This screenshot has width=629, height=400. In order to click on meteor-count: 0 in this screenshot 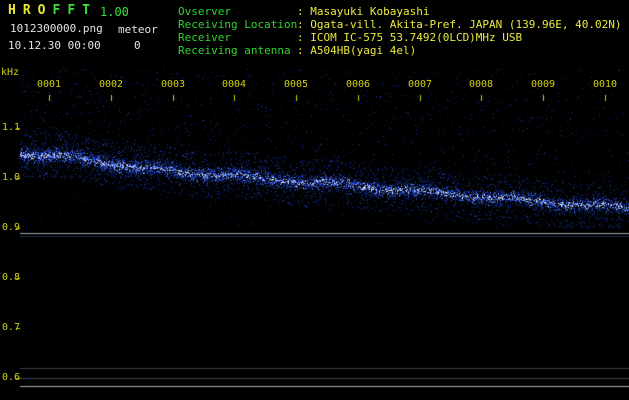, I will do `click(137, 45)`.